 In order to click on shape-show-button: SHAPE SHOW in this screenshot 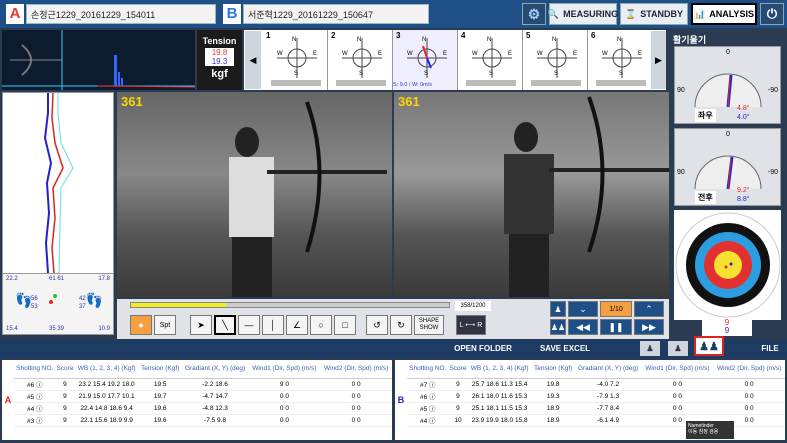, I will do `click(429, 325)`.